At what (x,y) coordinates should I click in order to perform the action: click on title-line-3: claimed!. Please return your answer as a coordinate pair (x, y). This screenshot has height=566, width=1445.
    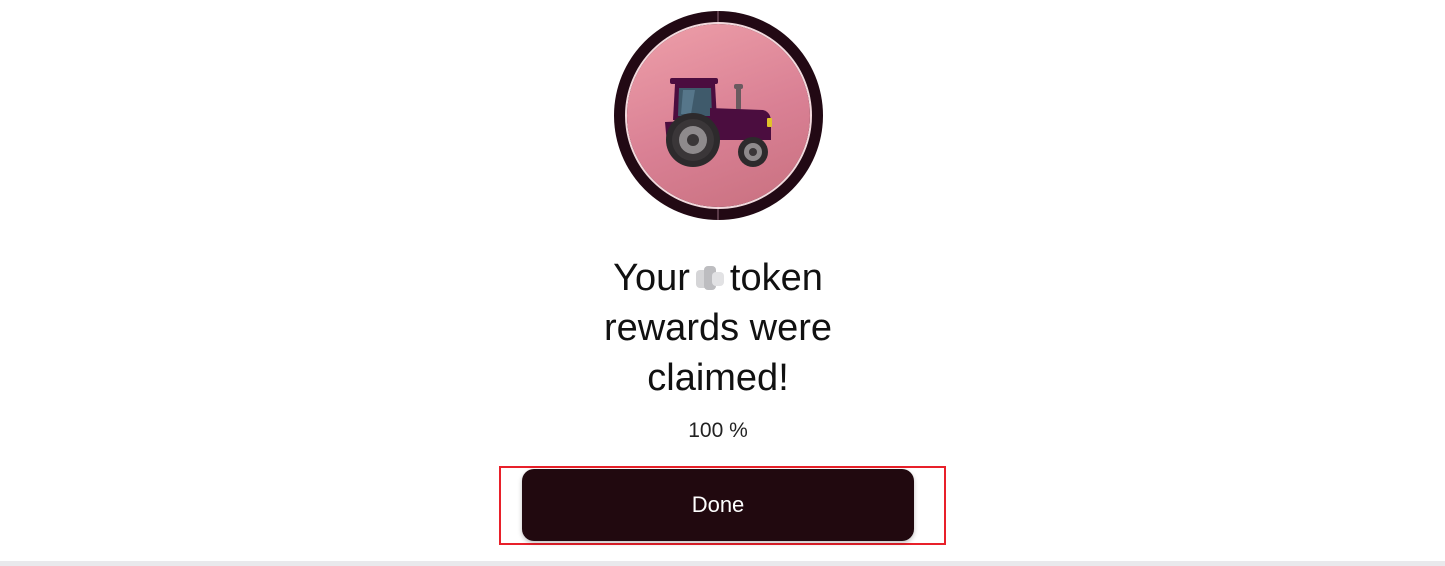
    Looking at the image, I should click on (718, 378).